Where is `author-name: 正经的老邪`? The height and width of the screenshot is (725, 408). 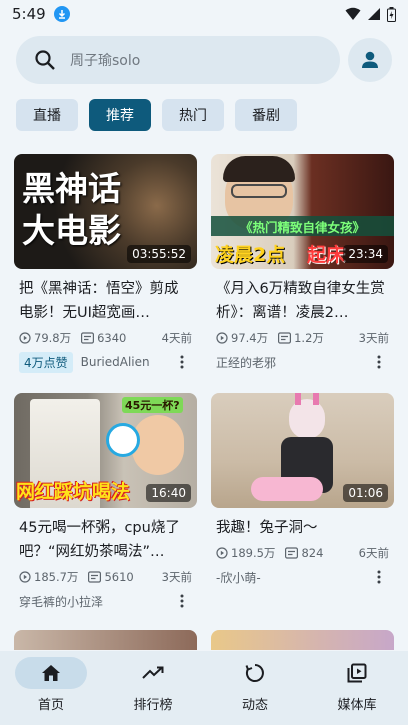
author-name: 正经的老邪 is located at coordinates (246, 362).